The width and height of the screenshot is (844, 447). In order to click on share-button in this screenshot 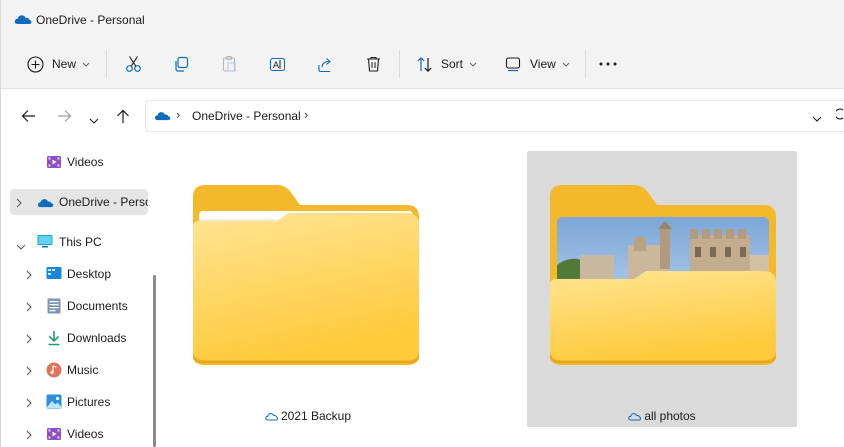, I will do `click(325, 64)`.